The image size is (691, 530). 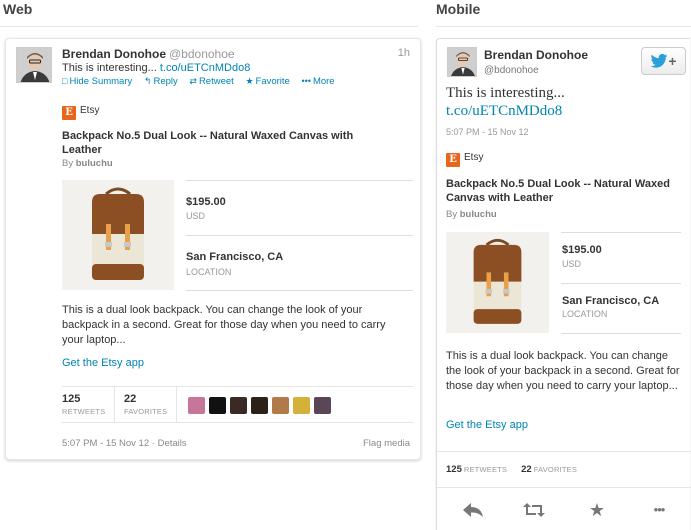 I want to click on twitter-bird-icon, so click(x=659, y=60).